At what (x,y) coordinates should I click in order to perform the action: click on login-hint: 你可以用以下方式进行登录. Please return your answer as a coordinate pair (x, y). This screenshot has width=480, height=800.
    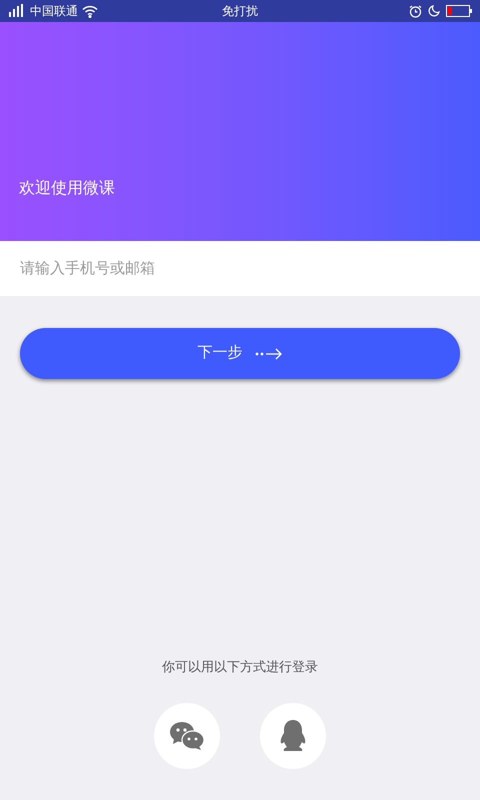
    Looking at the image, I should click on (240, 667).